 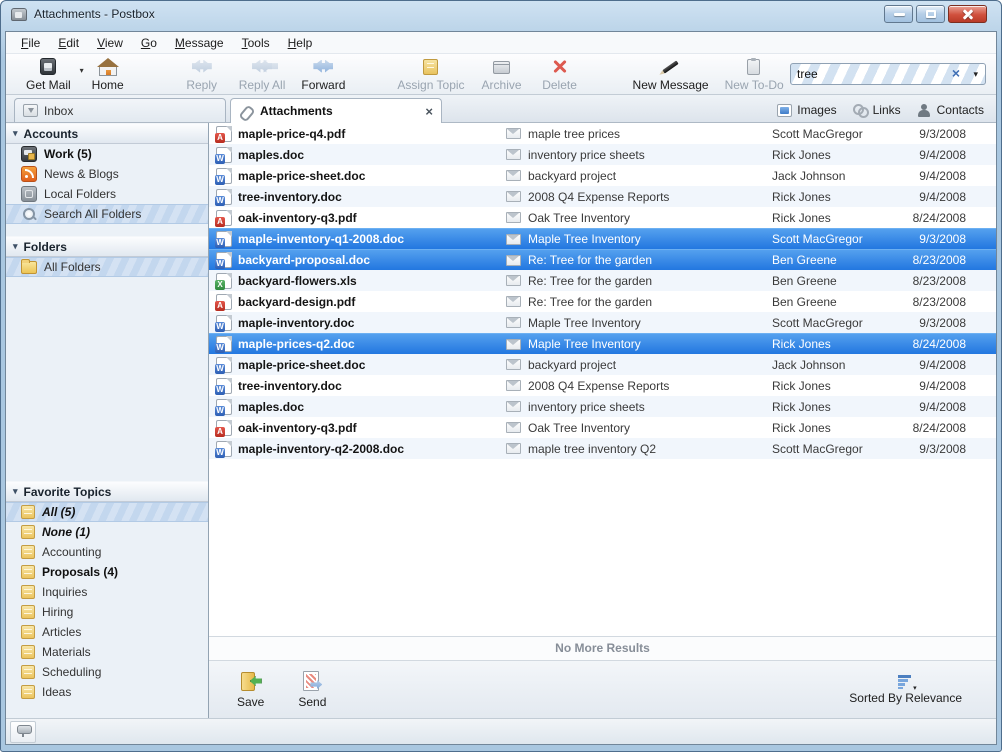 I want to click on sidebar-item-local-folders: Local Folders, so click(x=107, y=194).